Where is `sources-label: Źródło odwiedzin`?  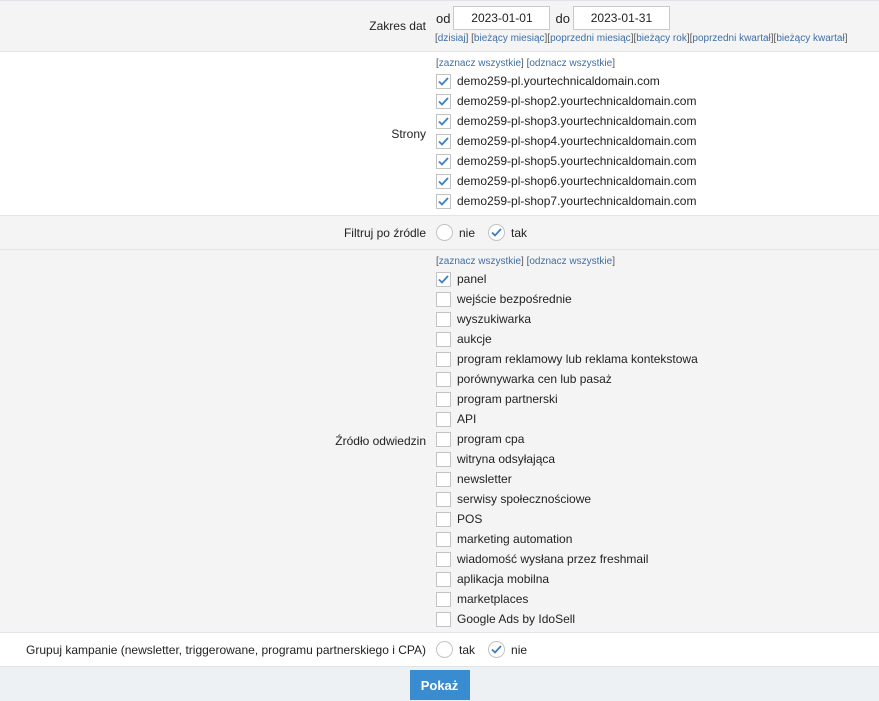
sources-label: Źródło odwiedzin is located at coordinates (380, 441).